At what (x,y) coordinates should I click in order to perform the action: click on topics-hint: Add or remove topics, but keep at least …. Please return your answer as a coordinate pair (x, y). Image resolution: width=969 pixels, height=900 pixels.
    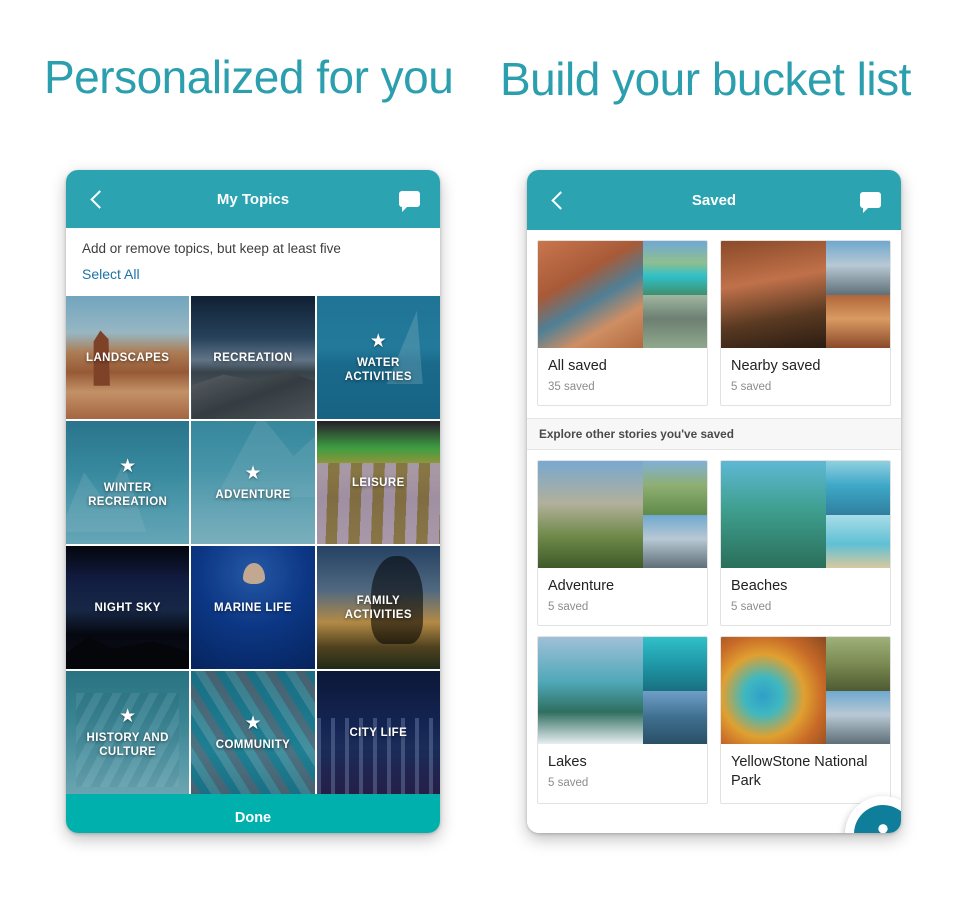
    Looking at the image, I should click on (211, 248).